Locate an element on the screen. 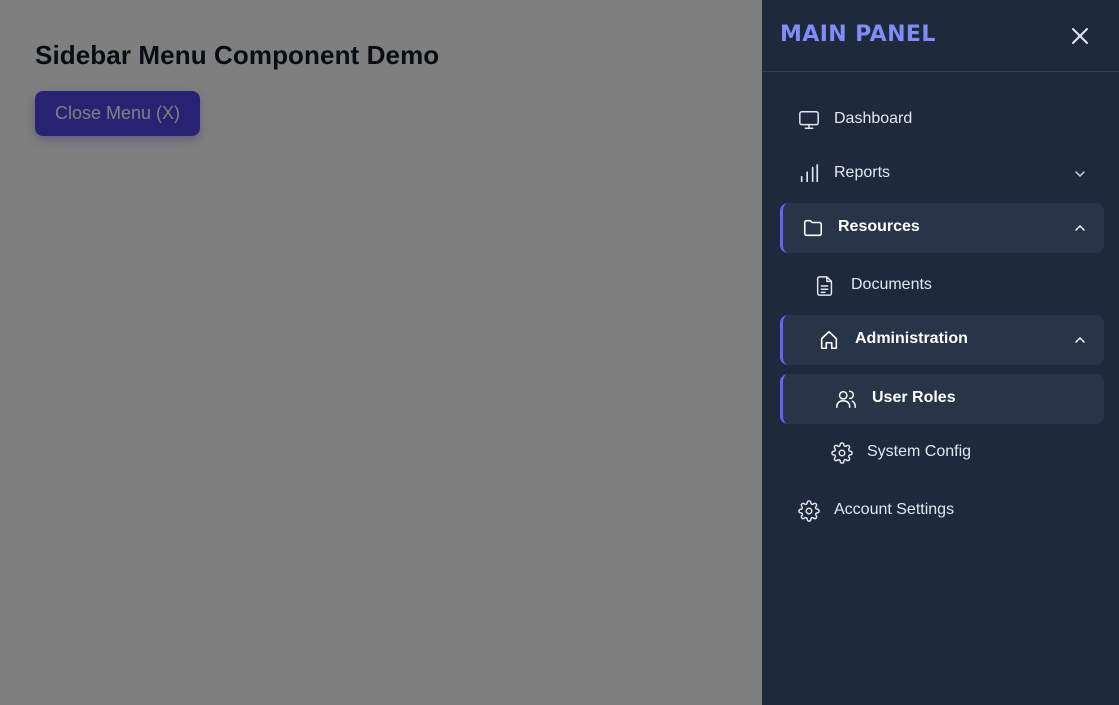 This screenshot has width=1119, height=705. users-icon is located at coordinates (846, 399).